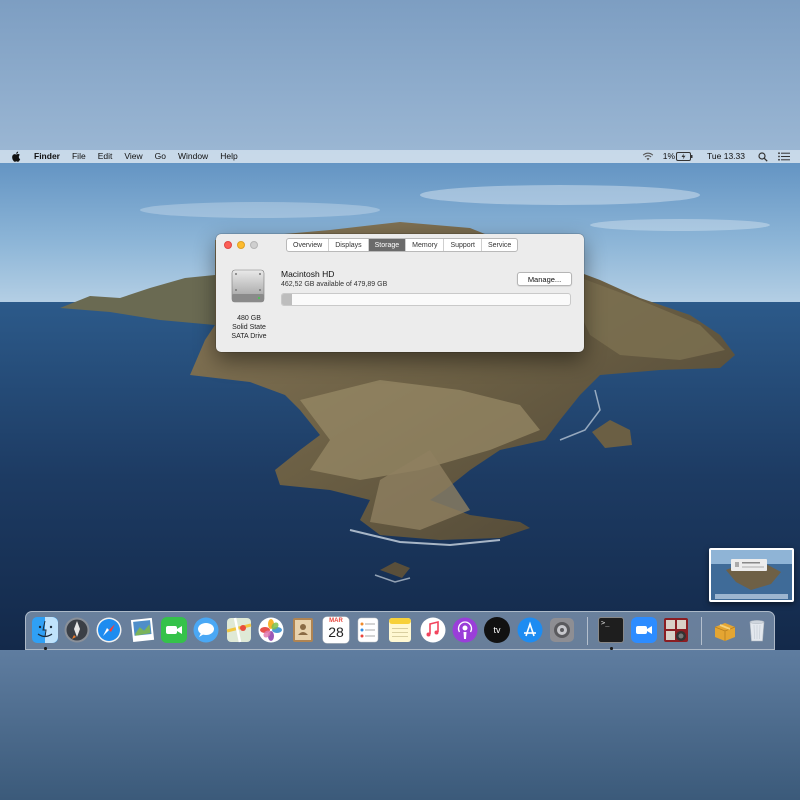  I want to click on trash-icon, so click(757, 630).